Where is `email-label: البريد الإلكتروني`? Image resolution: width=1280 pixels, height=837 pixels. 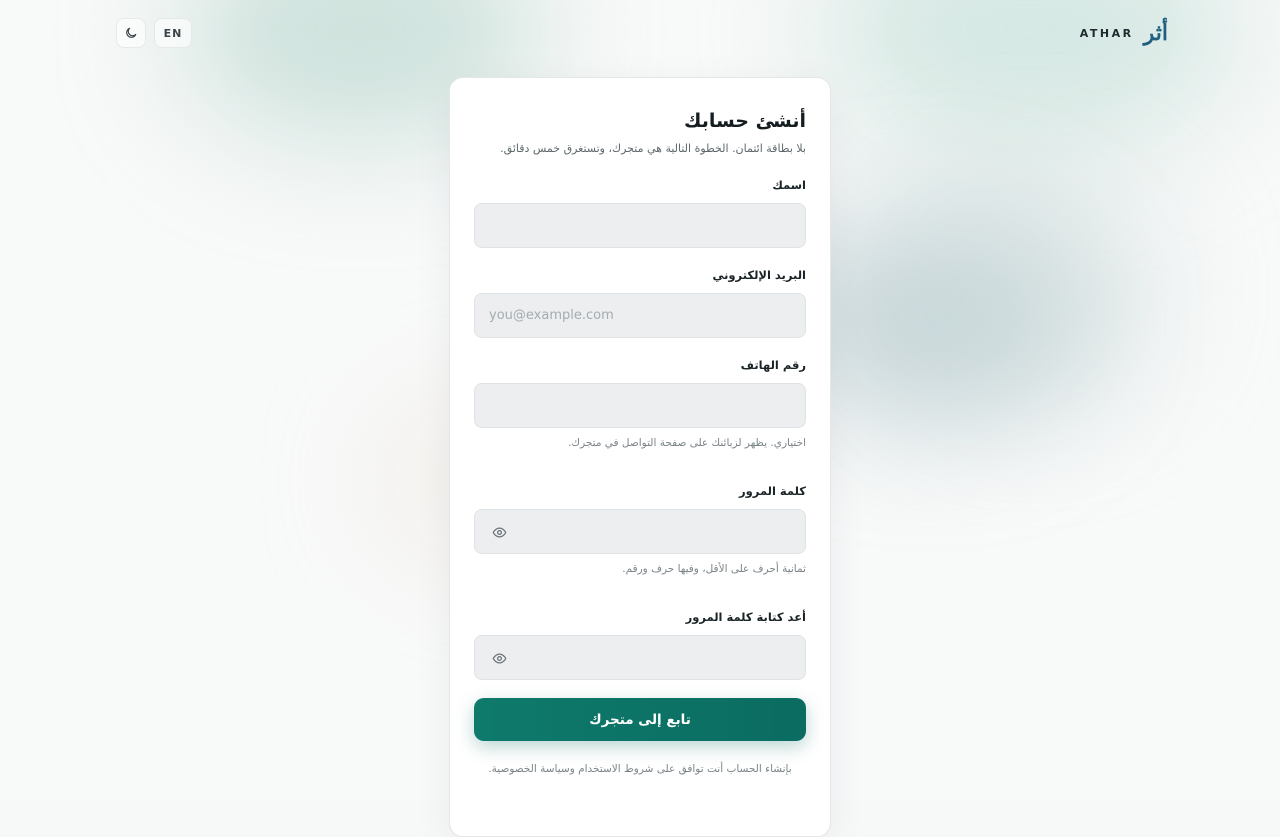 email-label: البريد الإلكتروني is located at coordinates (640, 275).